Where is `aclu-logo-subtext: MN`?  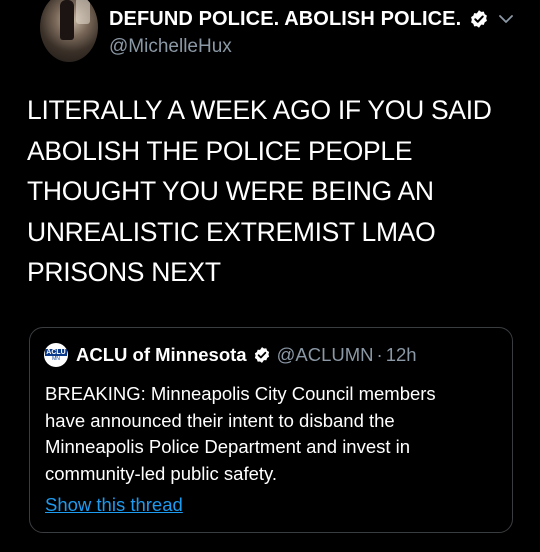 aclu-logo-subtext: MN is located at coordinates (56, 358).